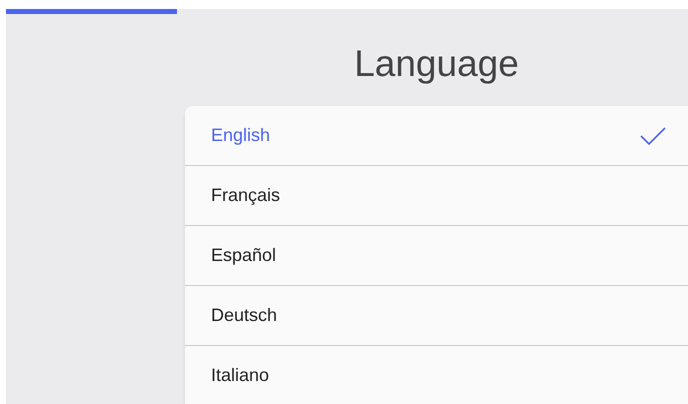 The width and height of the screenshot is (688, 404). What do you see at coordinates (436, 375) in the screenshot?
I see `language-option: Italiano` at bounding box center [436, 375].